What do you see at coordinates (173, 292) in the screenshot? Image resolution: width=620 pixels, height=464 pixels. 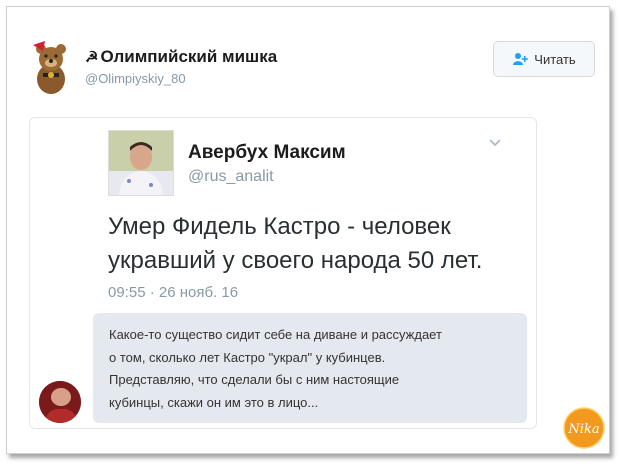 I see `quoted-tweet-timestamp: 09:55 · 26 нояб. 16` at bounding box center [173, 292].